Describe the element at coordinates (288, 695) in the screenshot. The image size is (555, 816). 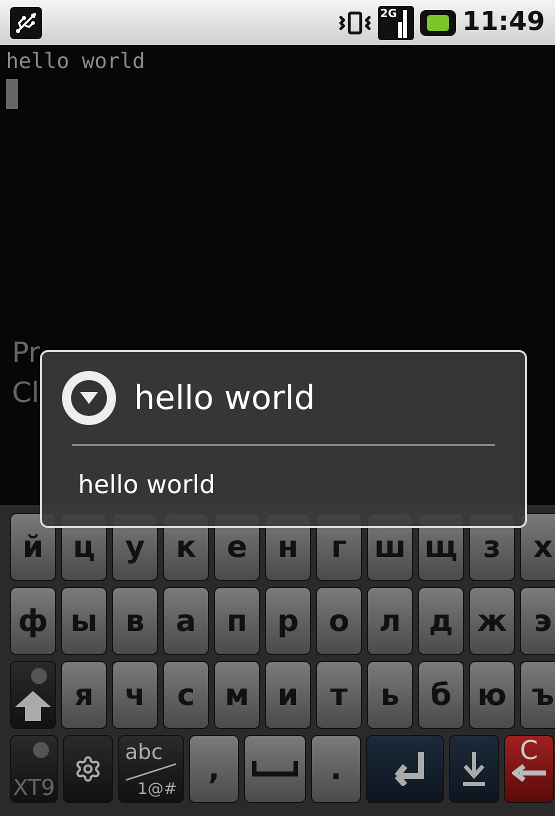
I see `key: и` at that location.